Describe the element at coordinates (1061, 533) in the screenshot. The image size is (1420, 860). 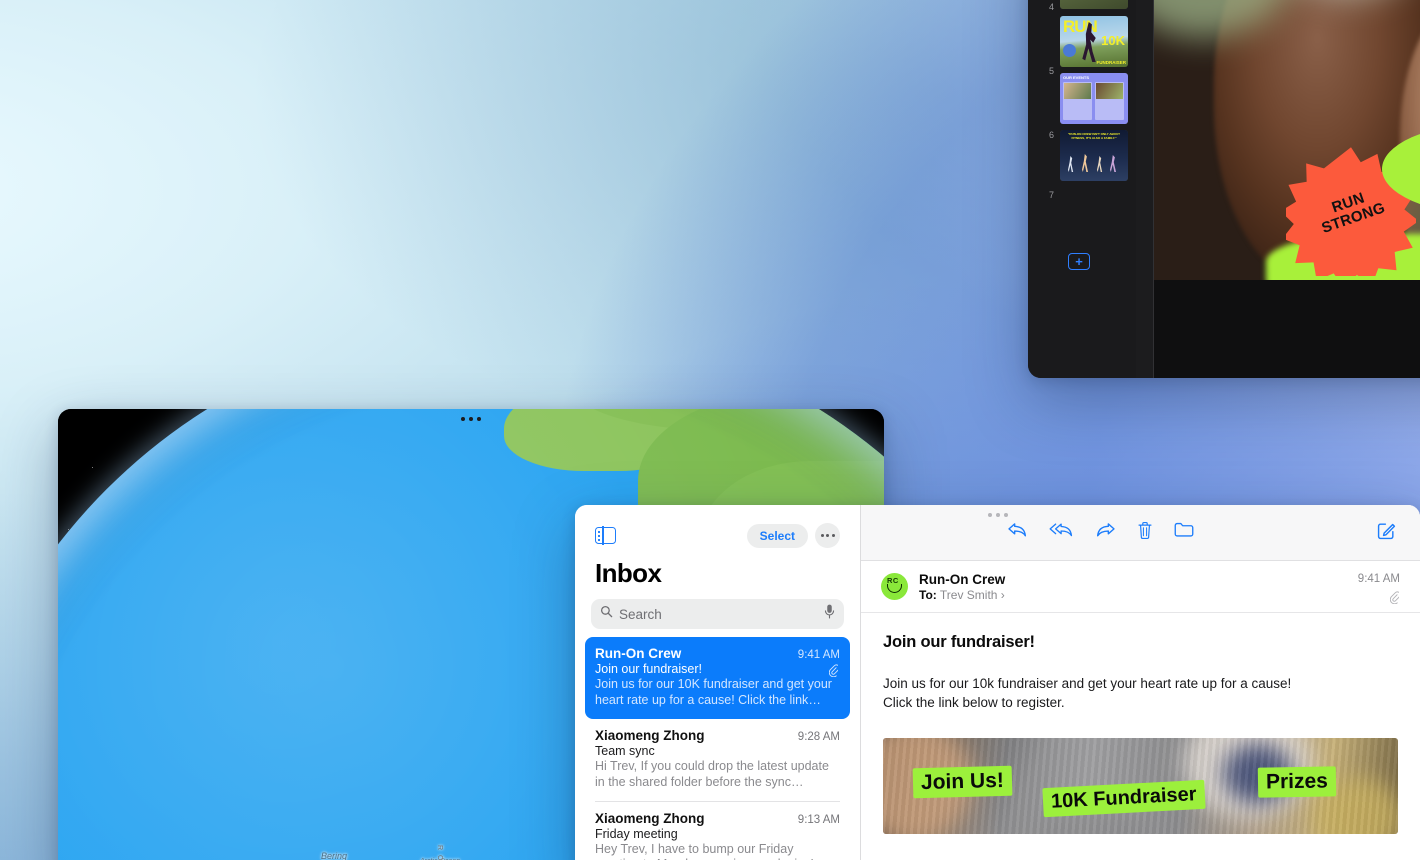
I see `reply-all-icon` at that location.